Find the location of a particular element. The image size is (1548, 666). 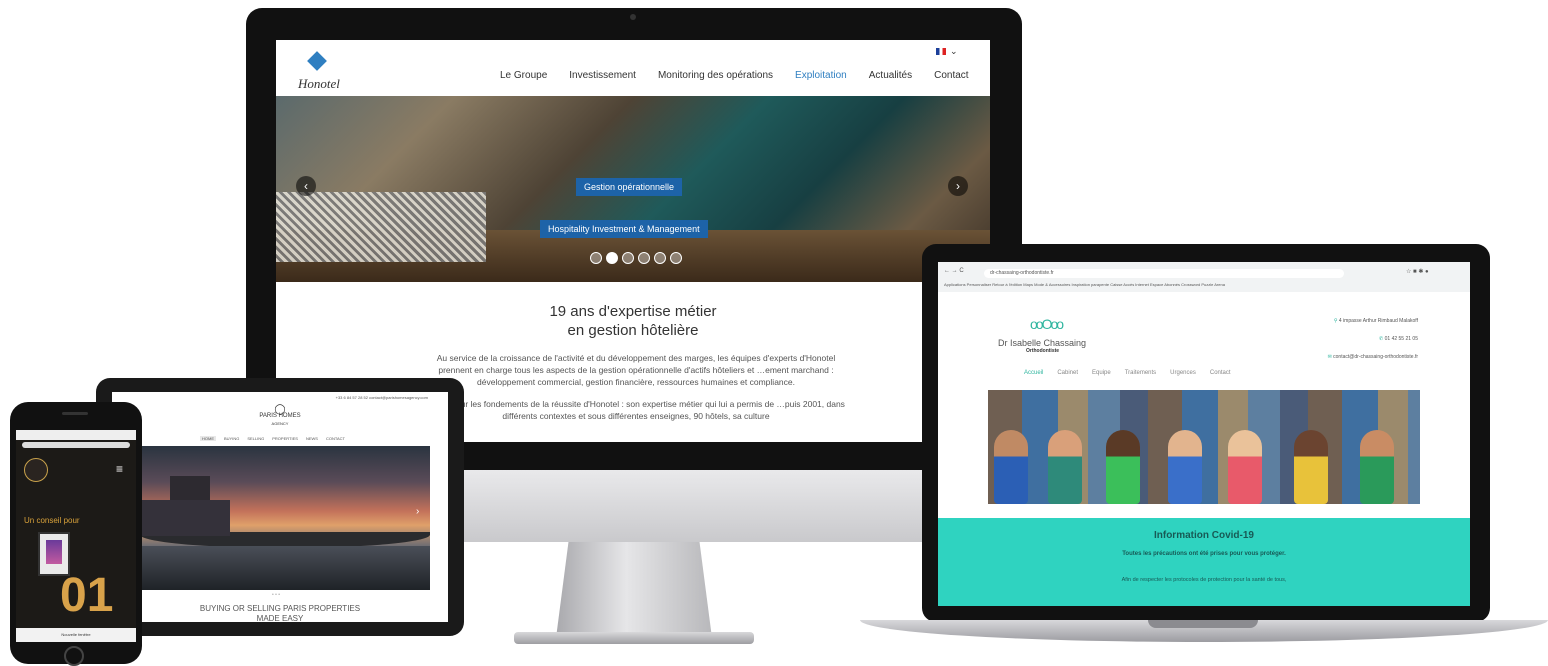

caption-line-2: MADE EASY is located at coordinates (280, 618).